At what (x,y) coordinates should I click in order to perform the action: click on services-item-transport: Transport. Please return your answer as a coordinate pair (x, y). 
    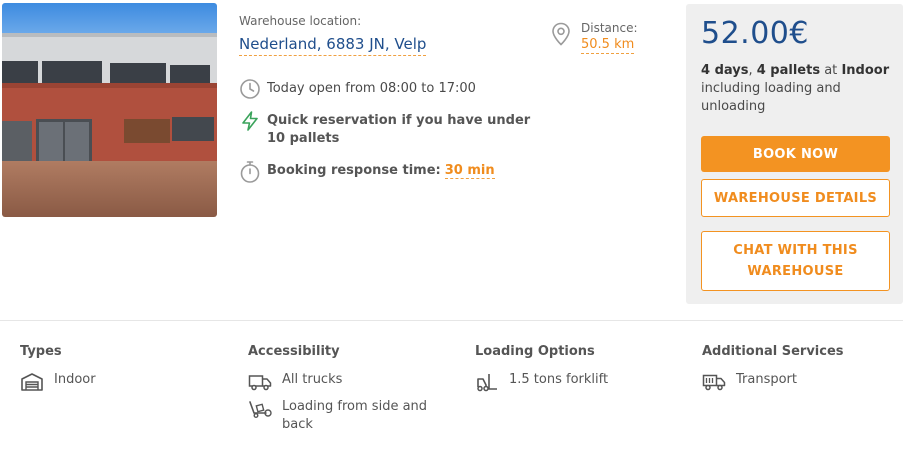
    Looking at the image, I should click on (767, 379).